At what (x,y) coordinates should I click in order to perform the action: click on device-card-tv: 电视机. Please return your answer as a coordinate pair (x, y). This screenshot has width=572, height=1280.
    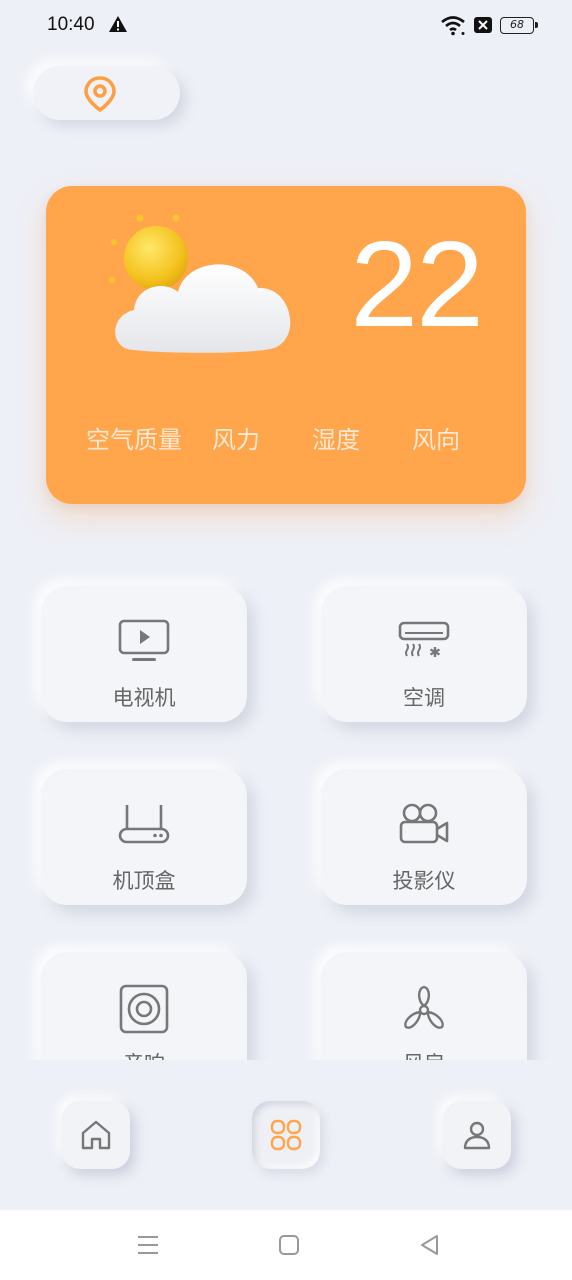
    Looking at the image, I should click on (144, 654).